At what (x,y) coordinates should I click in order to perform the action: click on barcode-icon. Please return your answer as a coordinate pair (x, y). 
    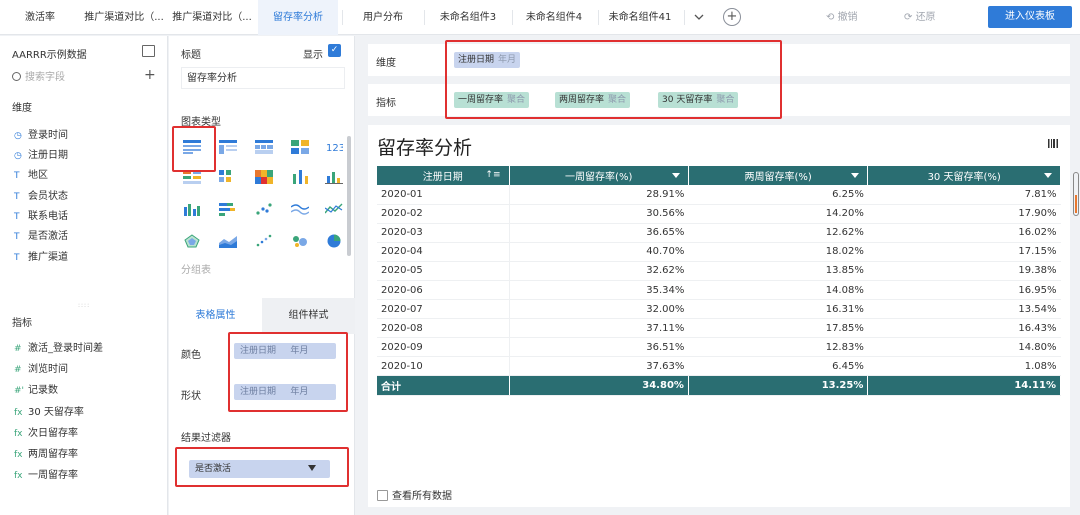
    Looking at the image, I should click on (1053, 143).